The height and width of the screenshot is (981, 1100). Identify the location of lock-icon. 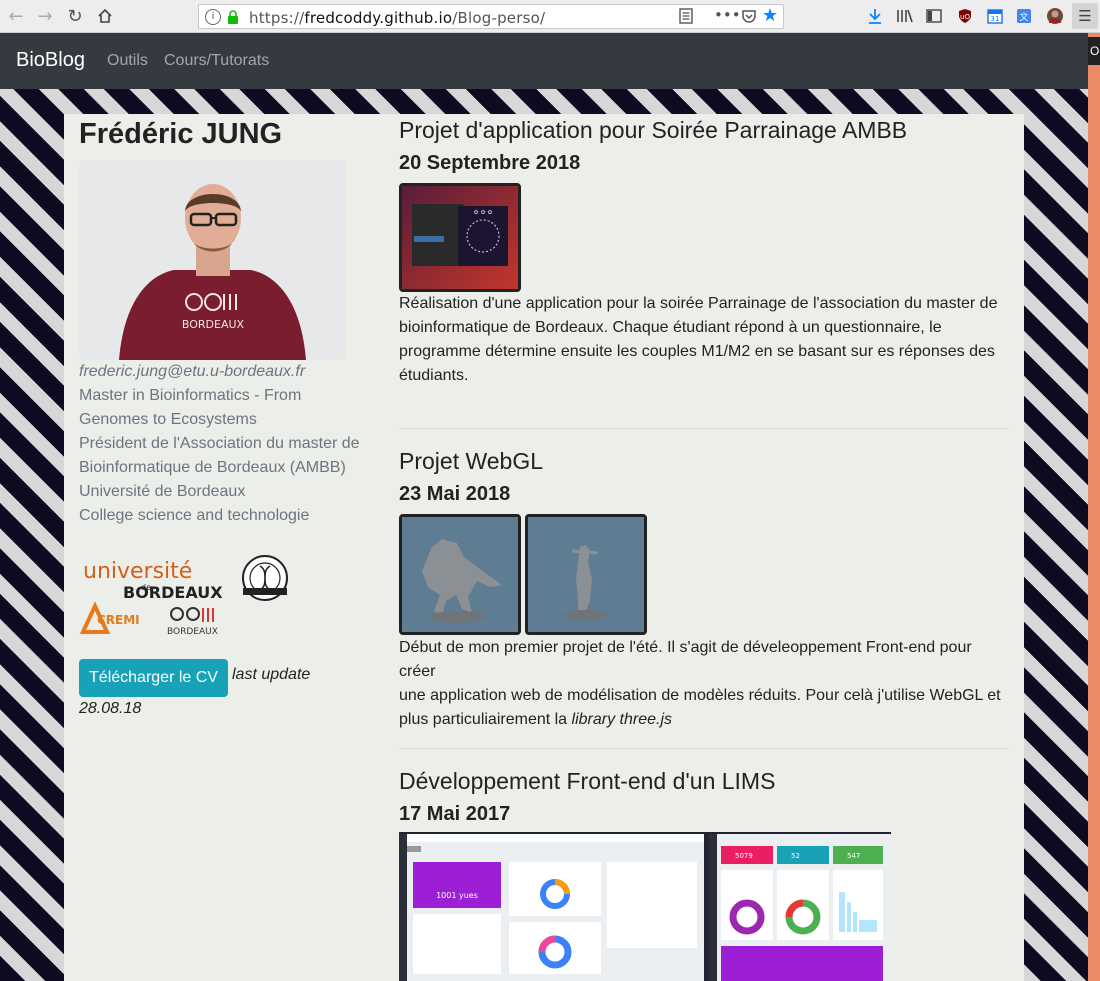
(233, 17).